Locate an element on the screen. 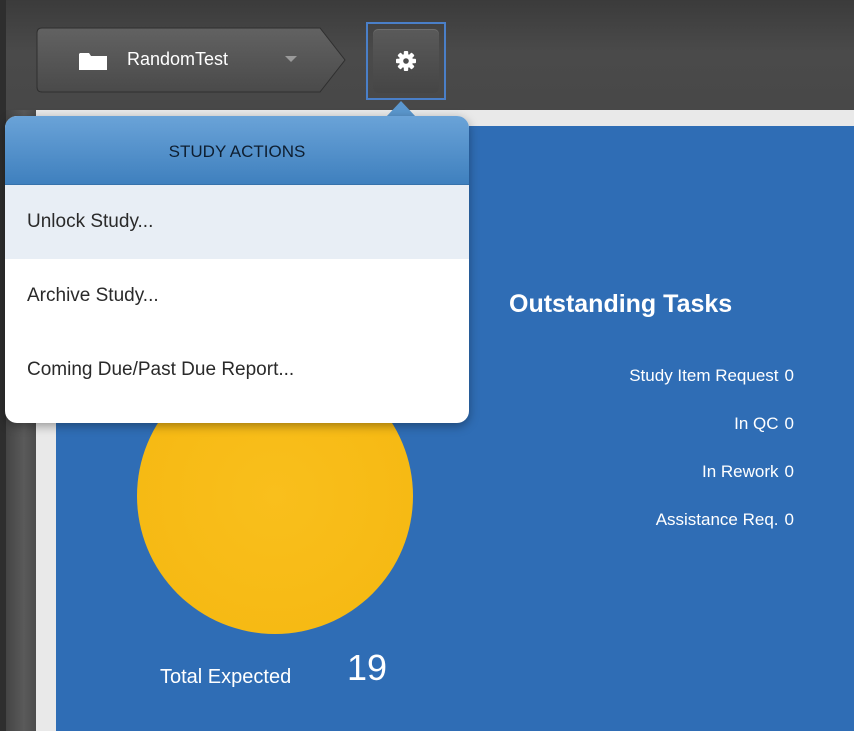  study-actions-gear-button is located at coordinates (406, 61).